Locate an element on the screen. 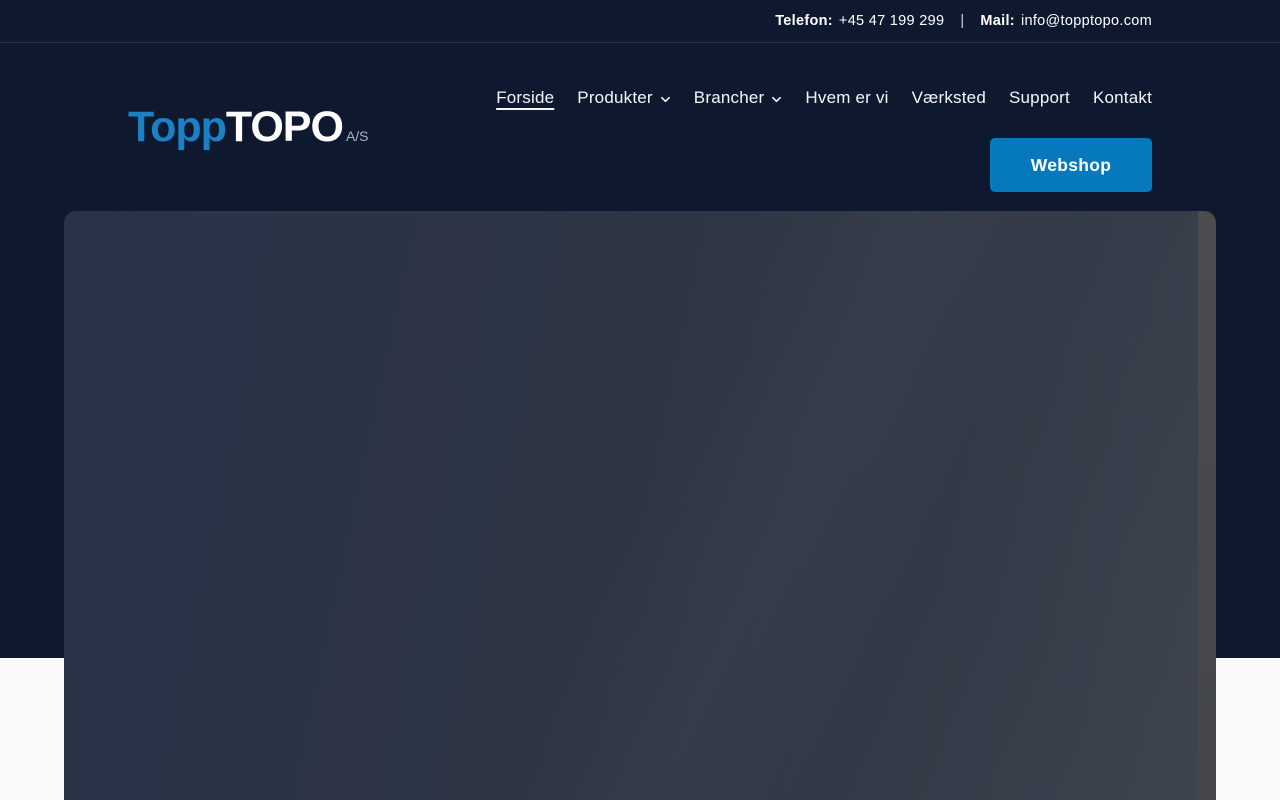  logo-text-topp: Topp is located at coordinates (177, 126).